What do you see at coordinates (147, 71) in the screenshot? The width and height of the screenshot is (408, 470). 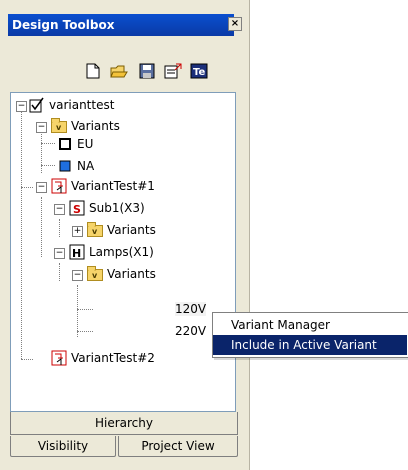 I see `save-icon` at bounding box center [147, 71].